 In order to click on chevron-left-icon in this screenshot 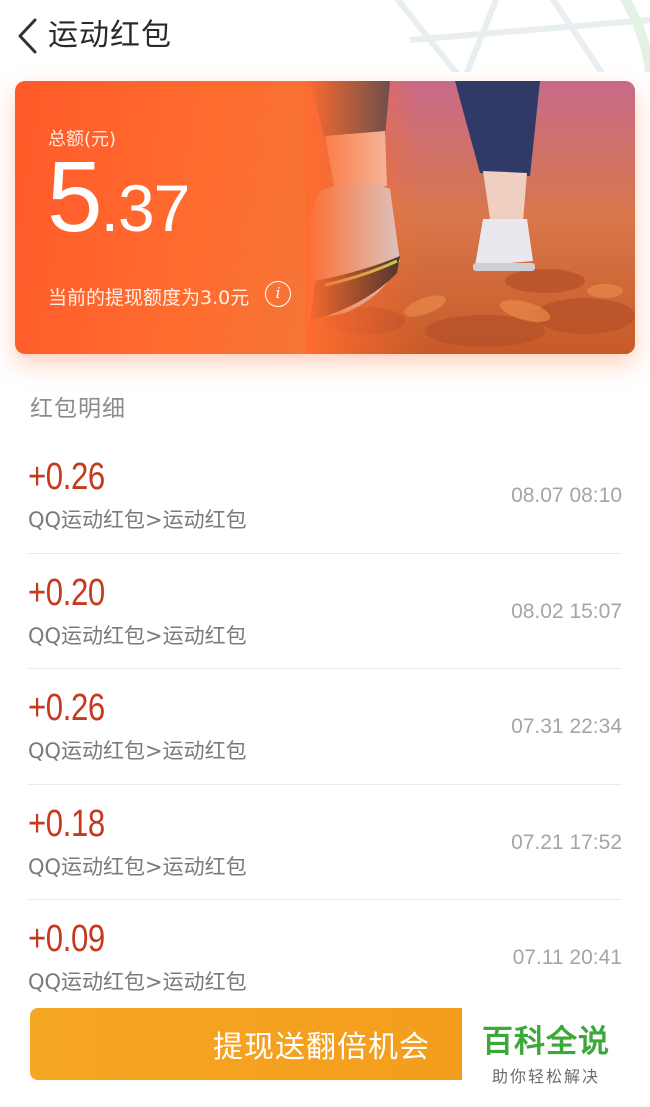, I will do `click(27, 36)`.